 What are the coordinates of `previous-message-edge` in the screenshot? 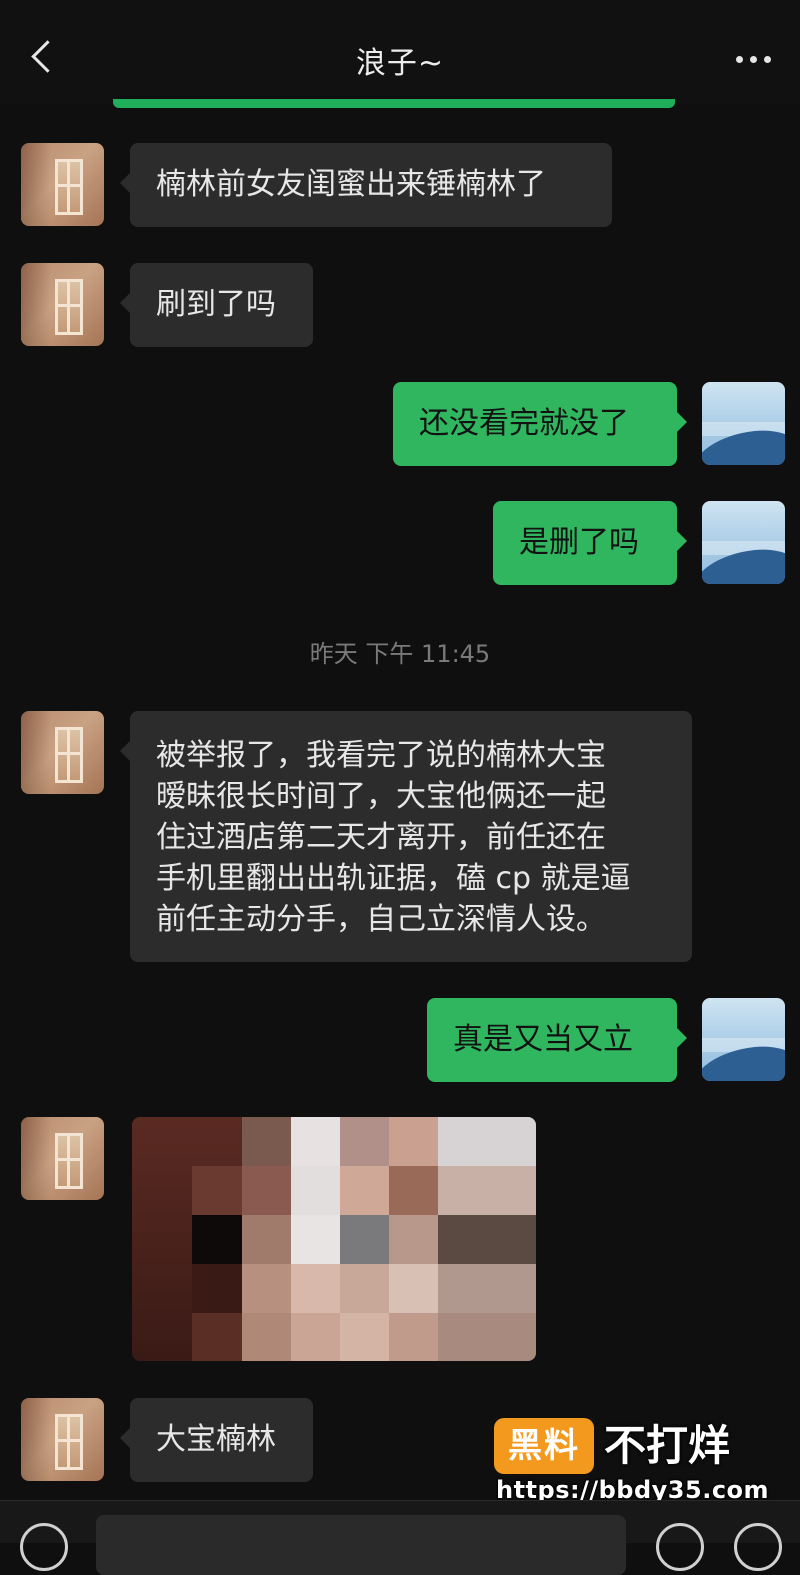 It's located at (394, 102).